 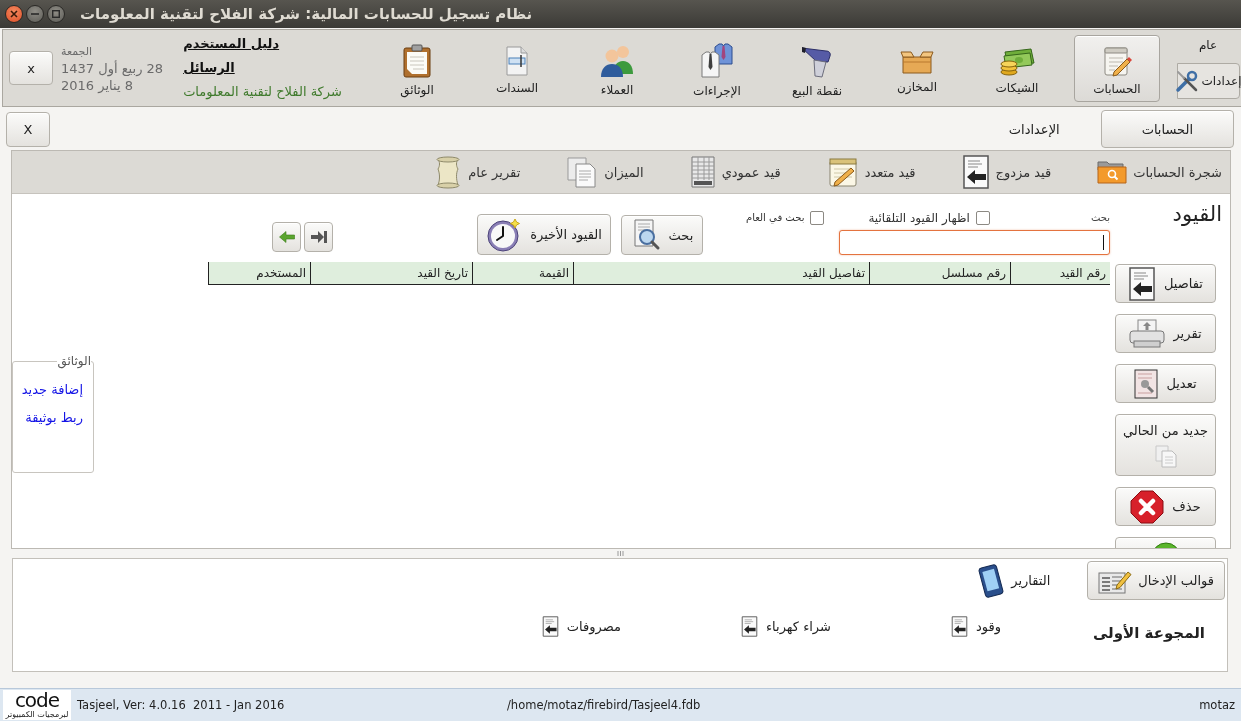 I want to click on action-button: حذف, so click(x=1165, y=506).